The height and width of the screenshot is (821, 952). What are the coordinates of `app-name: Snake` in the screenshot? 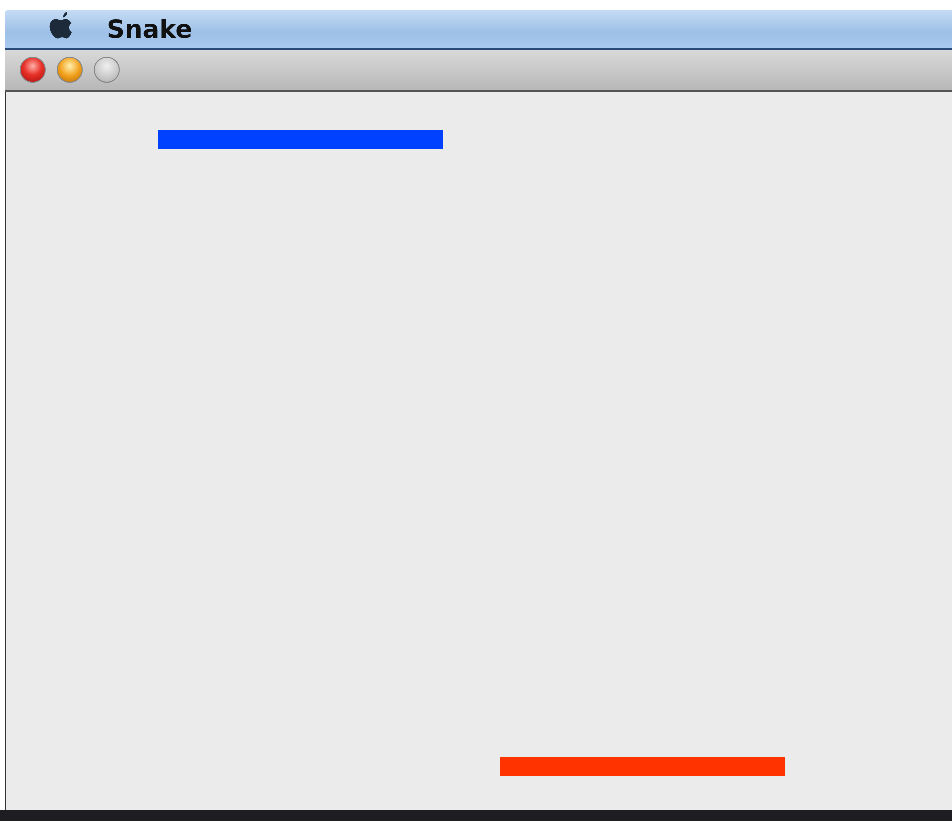 It's located at (150, 29).